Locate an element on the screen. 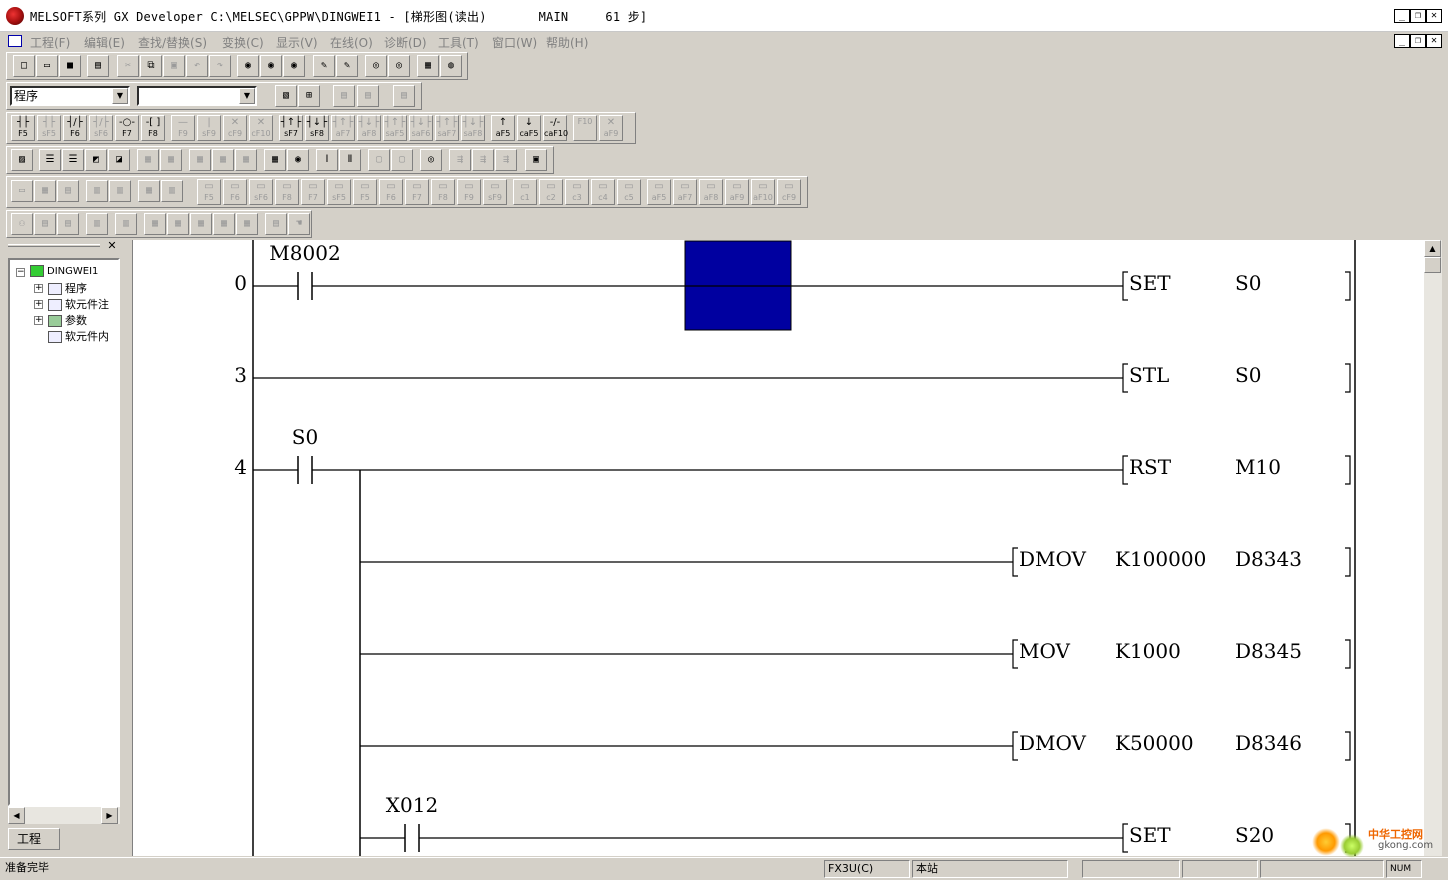  monitor-write-icon: ◎ is located at coordinates (399, 66).